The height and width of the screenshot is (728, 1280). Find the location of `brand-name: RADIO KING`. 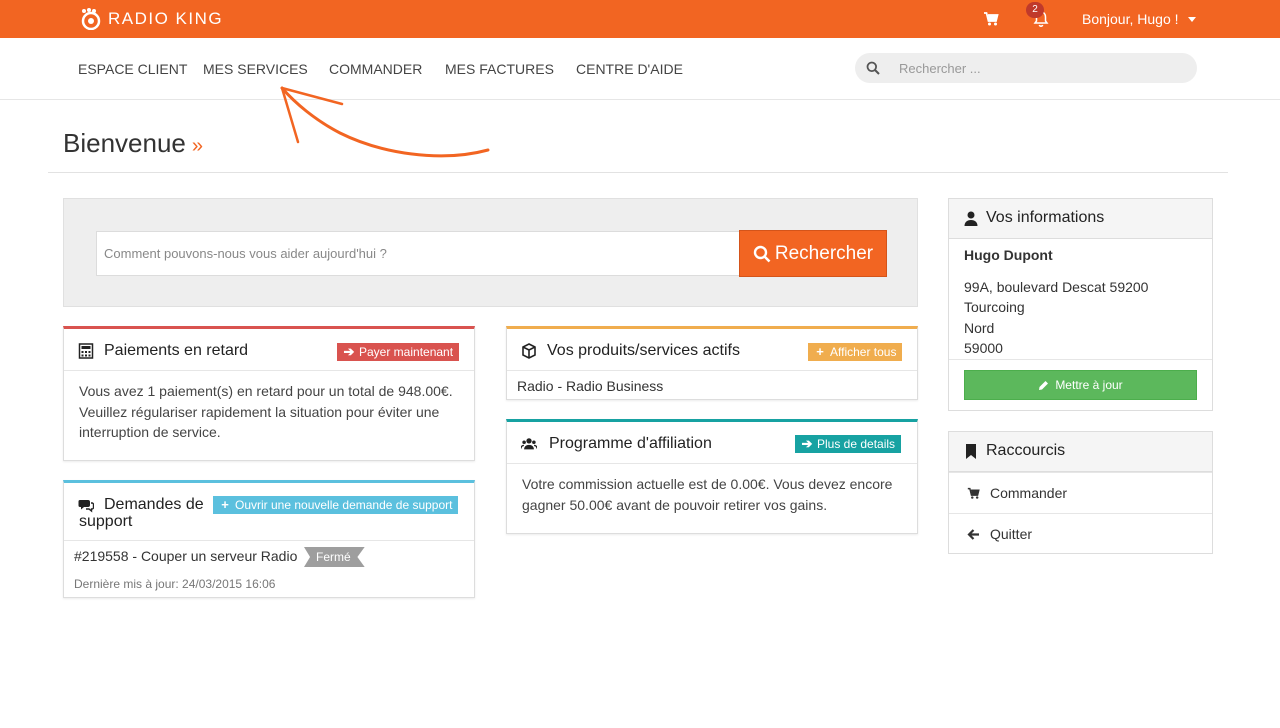

brand-name: RADIO KING is located at coordinates (166, 18).